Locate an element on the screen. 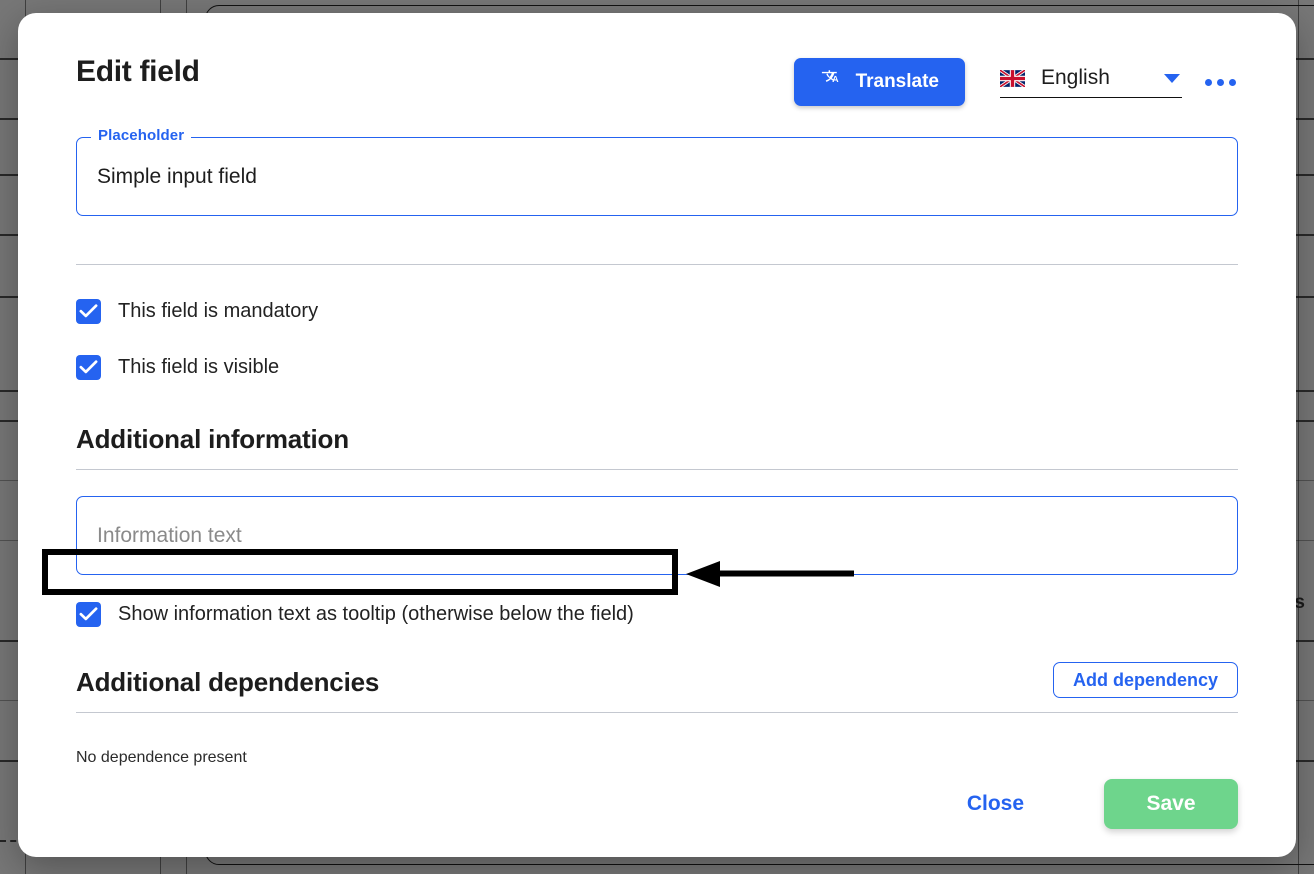 This screenshot has width=1314, height=874. information-text-input-placeholder: Information text is located at coordinates (169, 535).